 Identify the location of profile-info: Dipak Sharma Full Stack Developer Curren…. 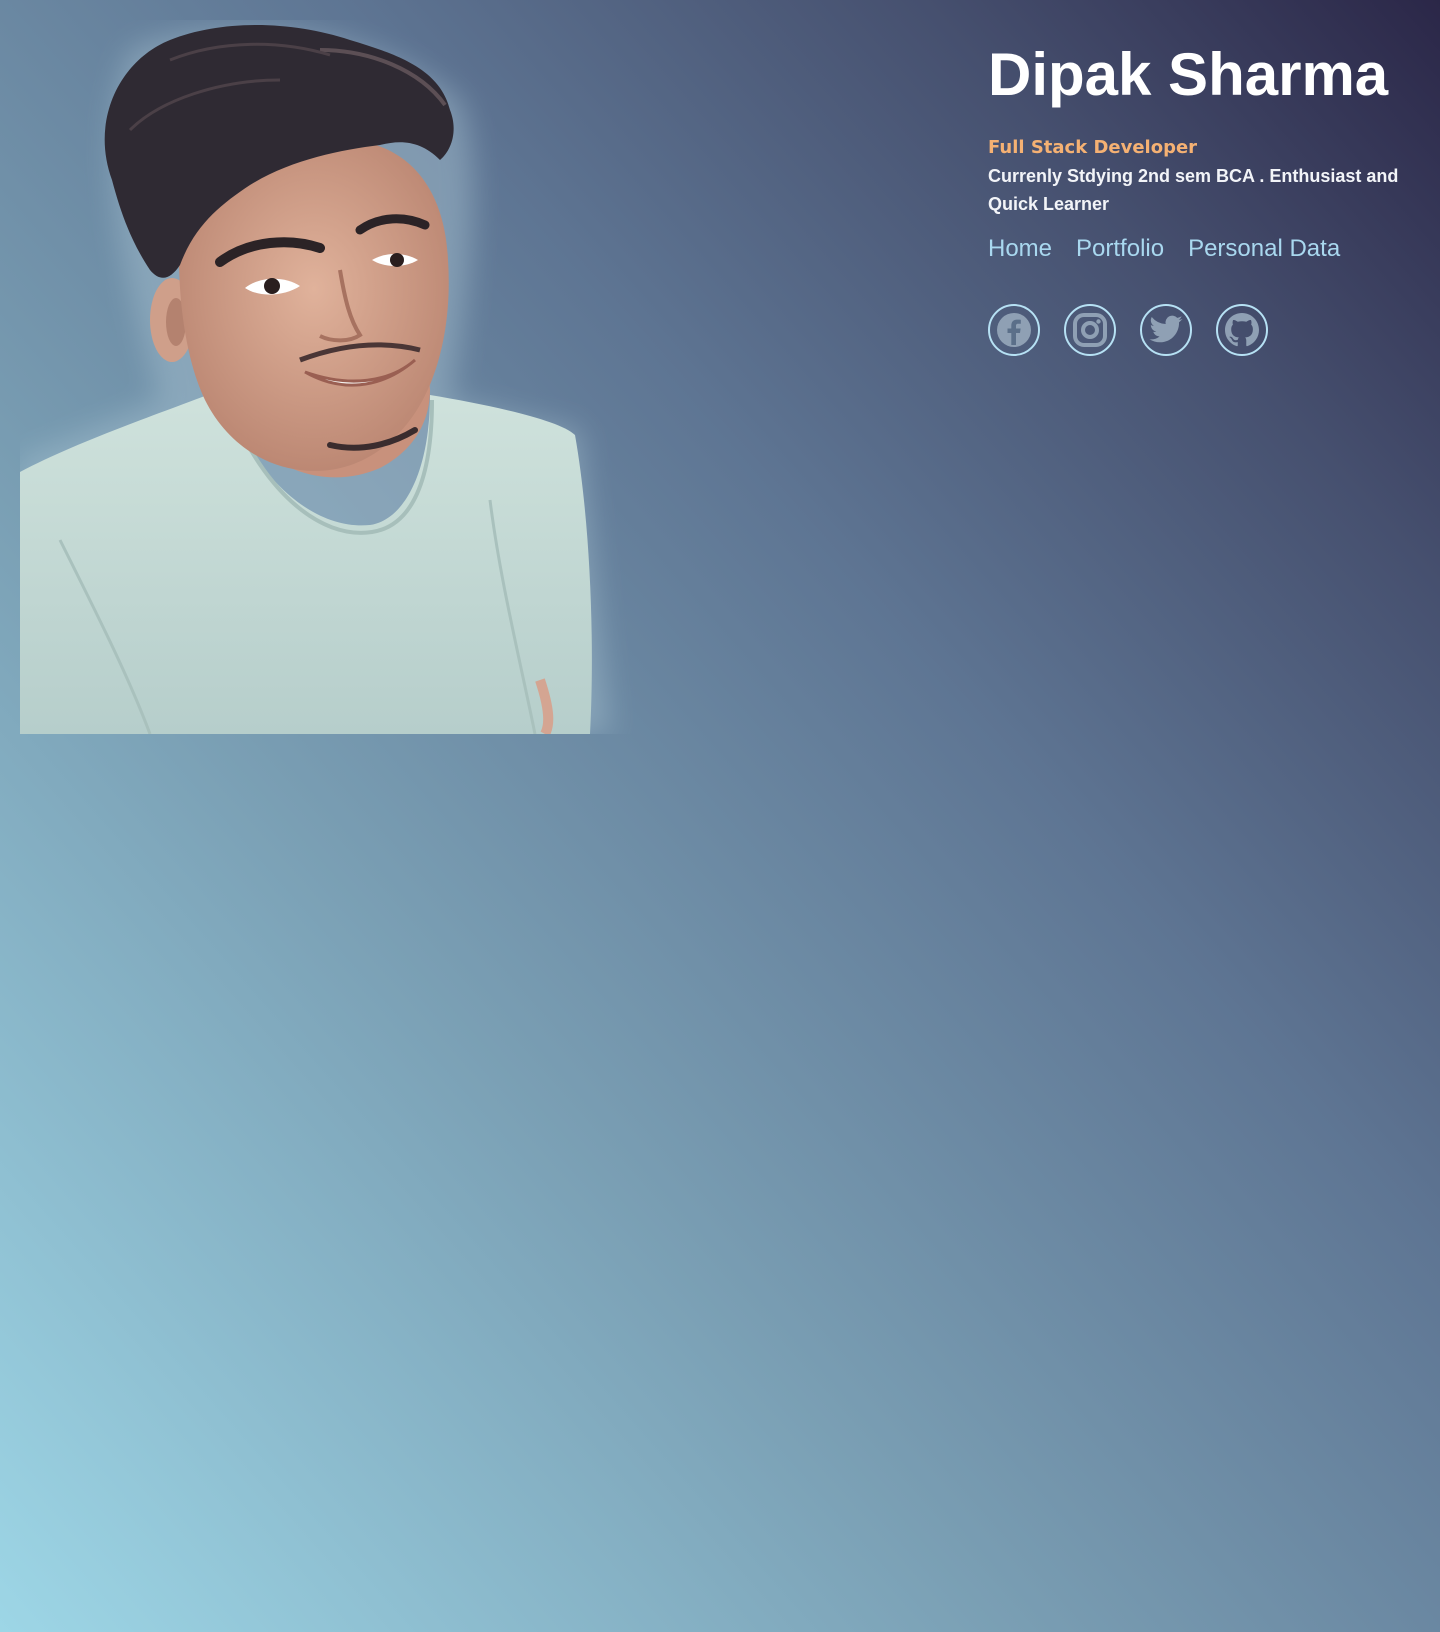
(1203, 198).